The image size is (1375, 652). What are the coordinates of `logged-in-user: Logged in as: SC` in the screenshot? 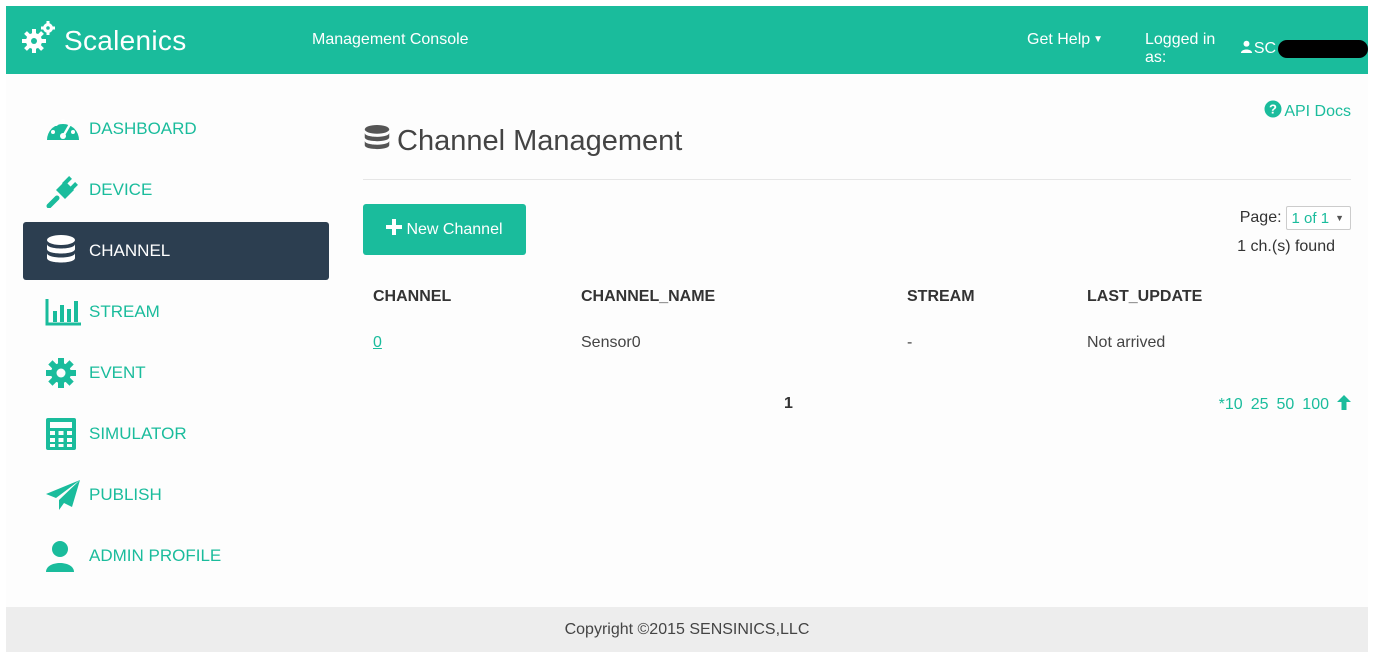 It's located at (1256, 49).